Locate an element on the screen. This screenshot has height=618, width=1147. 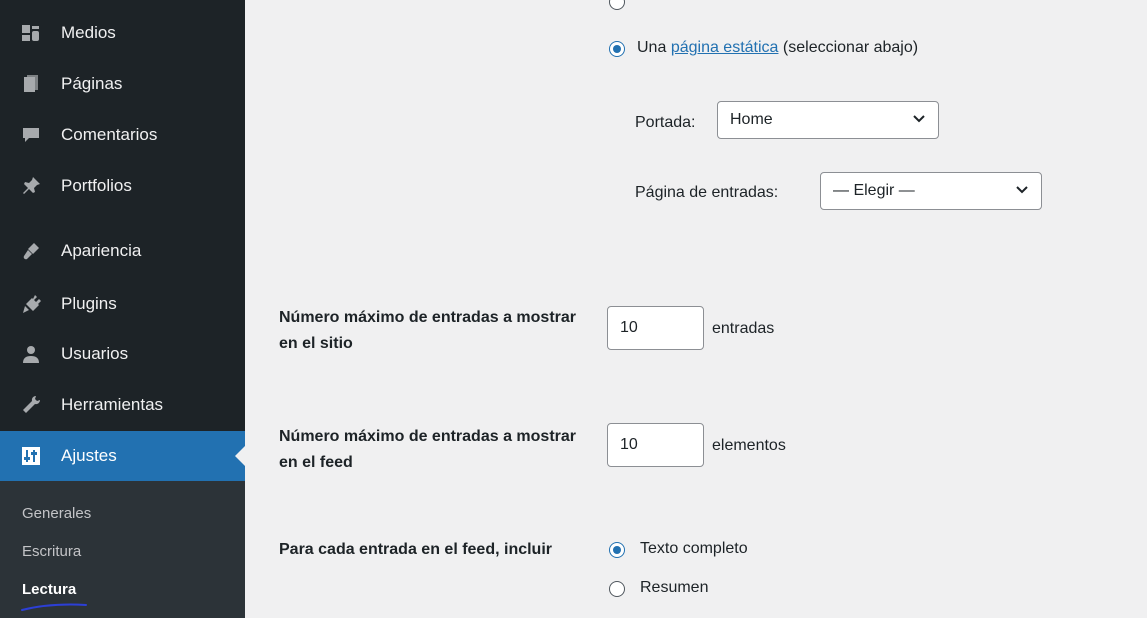
submenu-item-generales: Generales is located at coordinates (56, 513).